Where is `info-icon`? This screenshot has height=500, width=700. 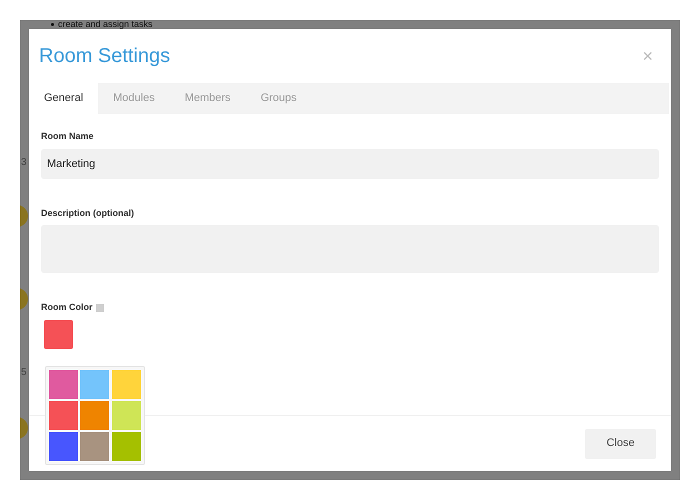 info-icon is located at coordinates (100, 308).